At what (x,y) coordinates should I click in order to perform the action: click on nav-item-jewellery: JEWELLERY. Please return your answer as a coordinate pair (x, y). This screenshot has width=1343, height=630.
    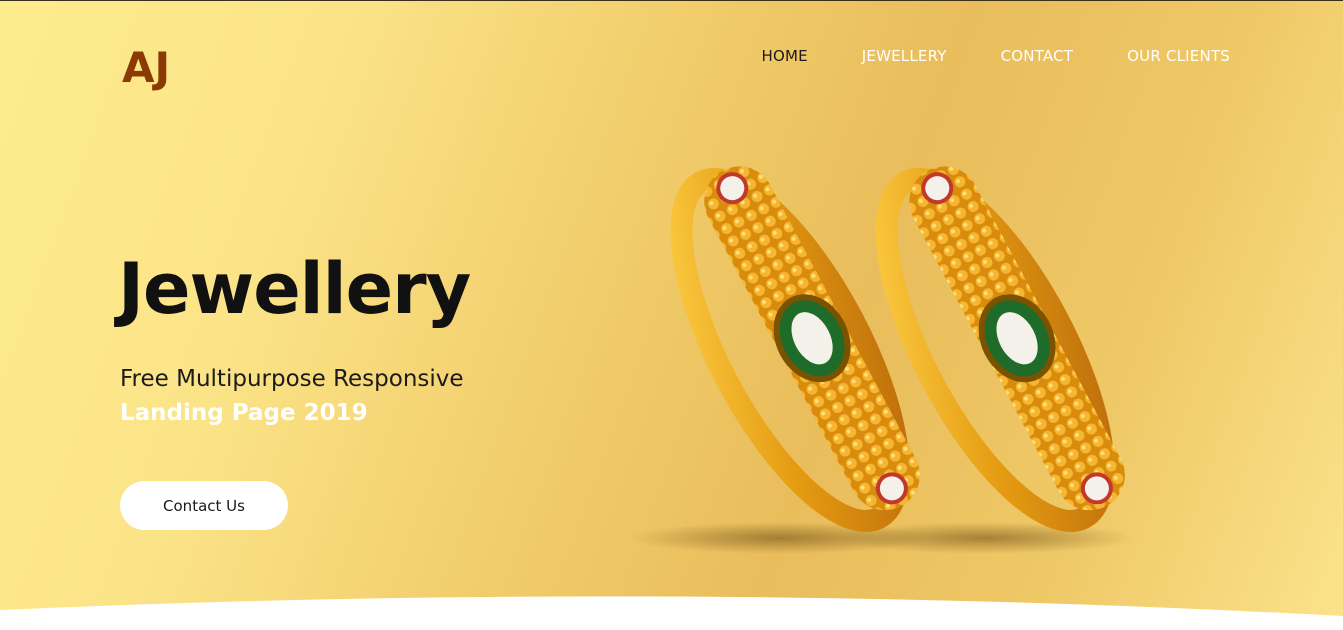
    Looking at the image, I should click on (904, 56).